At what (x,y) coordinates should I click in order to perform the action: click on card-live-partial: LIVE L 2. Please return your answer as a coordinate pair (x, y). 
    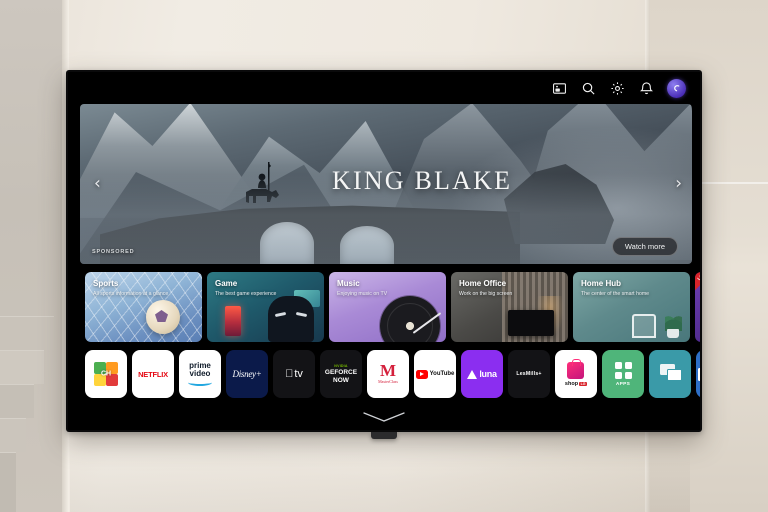
    Looking at the image, I should click on (697, 307).